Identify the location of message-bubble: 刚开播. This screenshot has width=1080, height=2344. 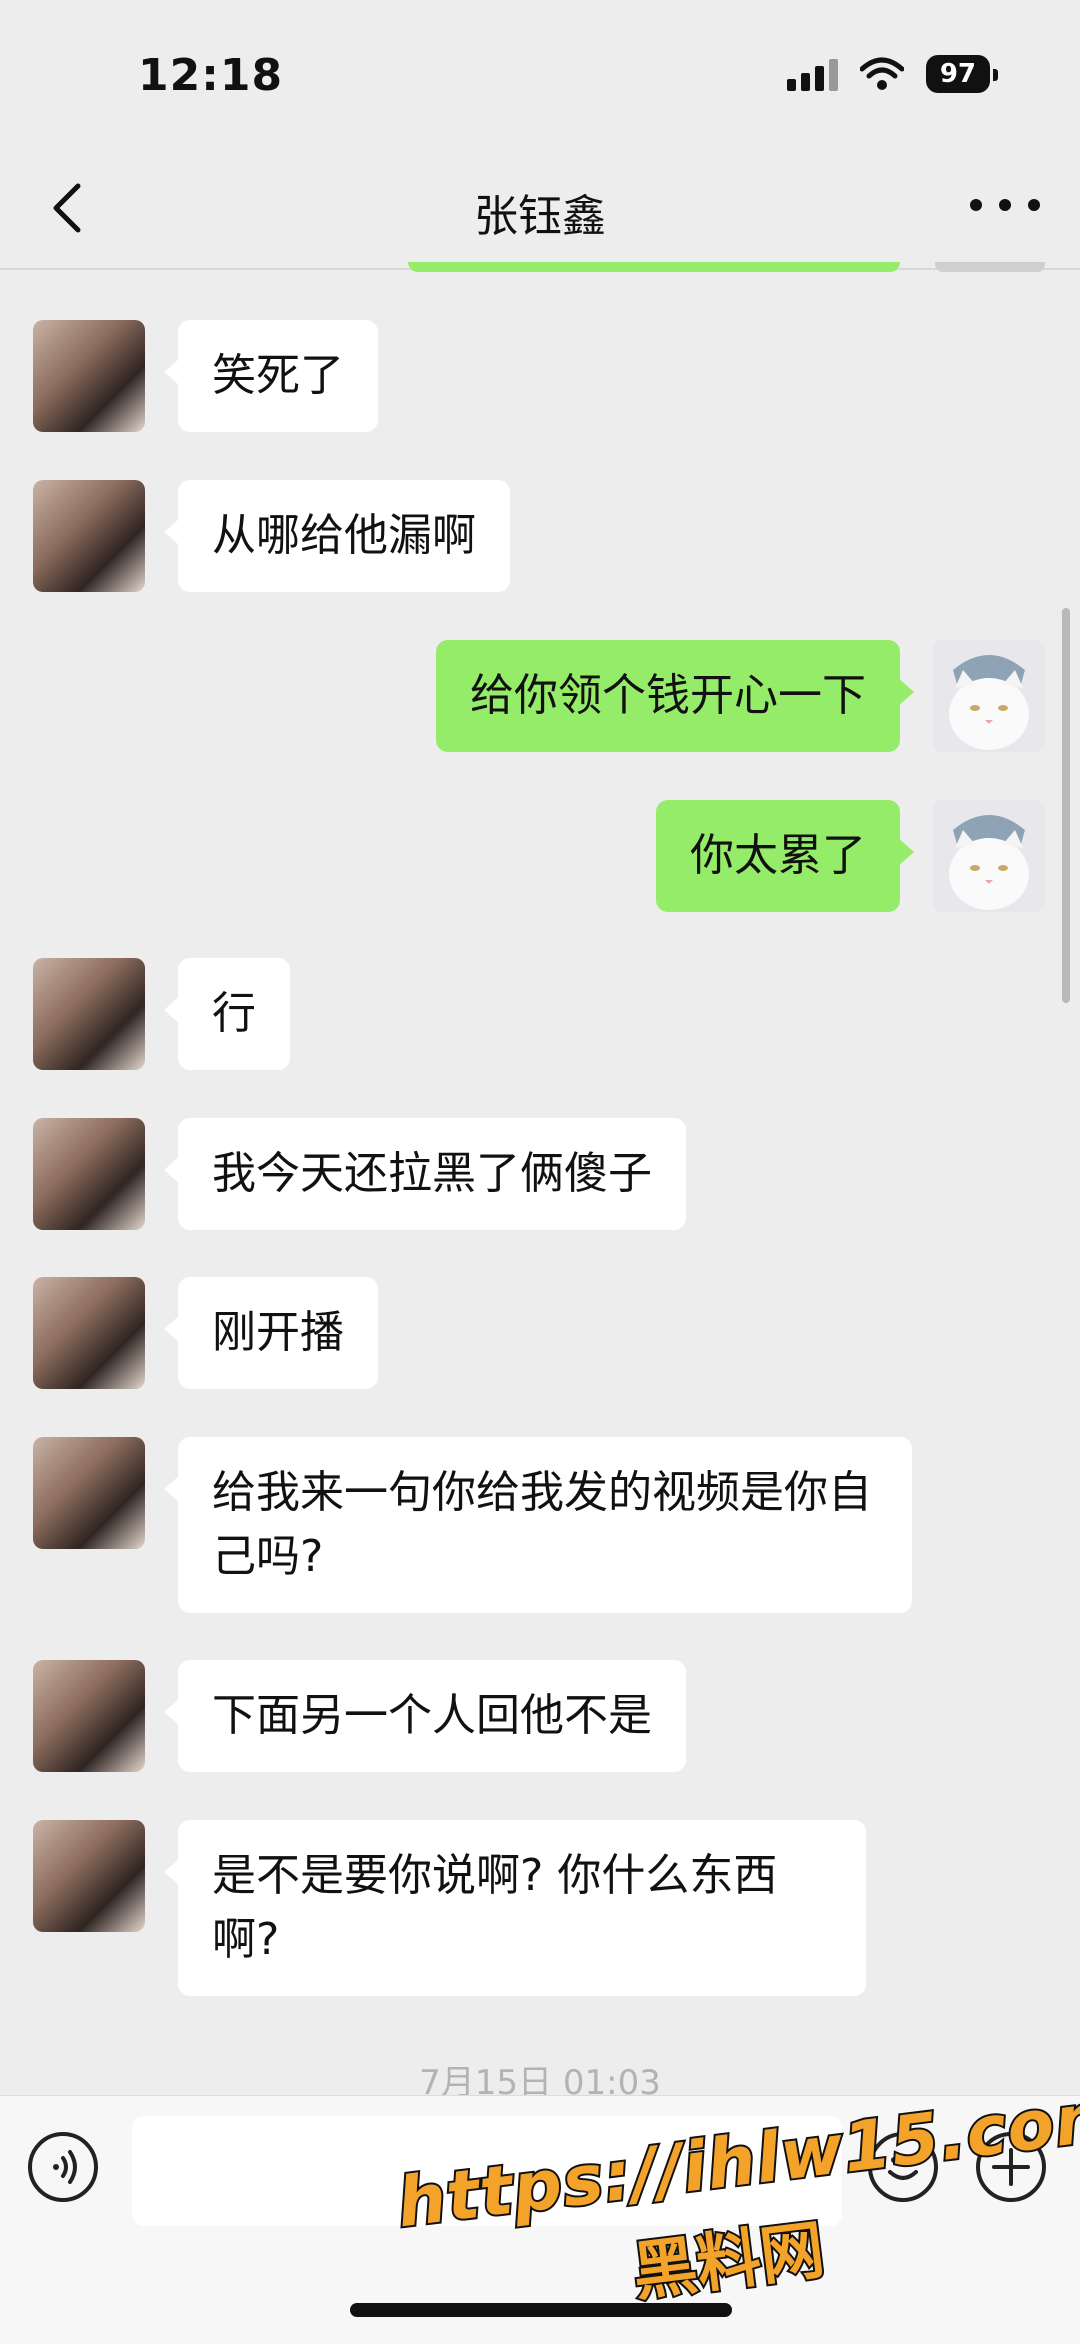
(271, 1333).